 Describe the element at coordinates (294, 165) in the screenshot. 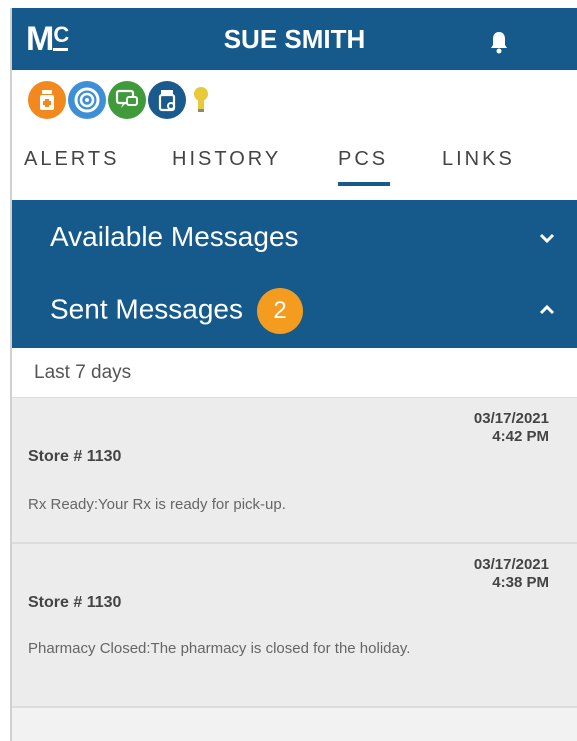

I see `tab-bar: ALERTS HISTORY PCS LINKS` at that location.